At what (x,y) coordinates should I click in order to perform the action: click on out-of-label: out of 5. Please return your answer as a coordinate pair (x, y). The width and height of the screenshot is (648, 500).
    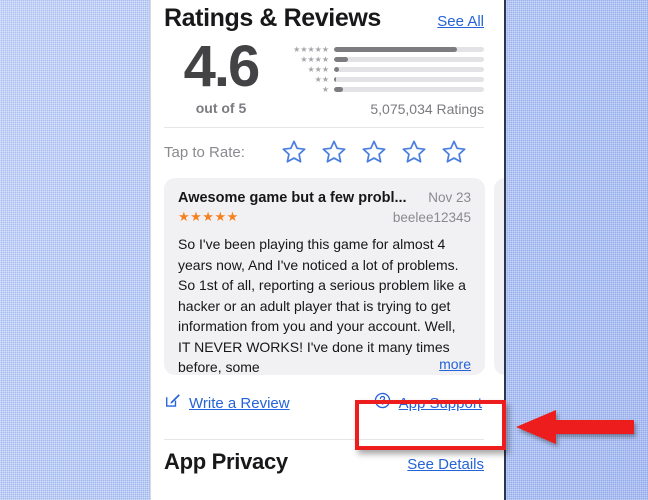
    Looking at the image, I should click on (221, 108).